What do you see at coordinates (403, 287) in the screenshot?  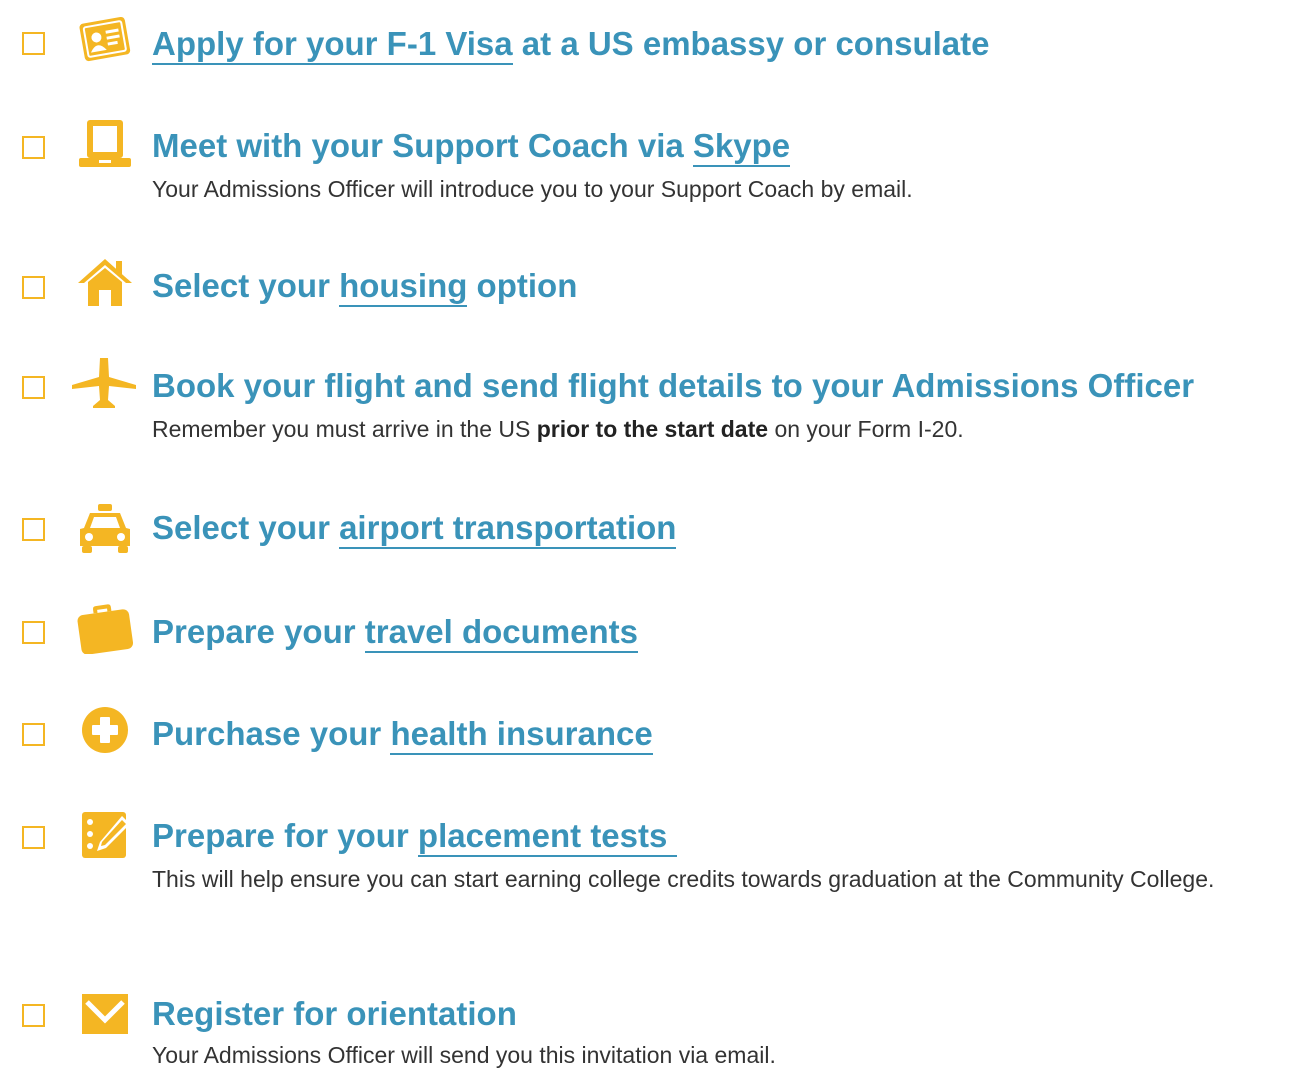 I see `housing-link: housing` at bounding box center [403, 287].